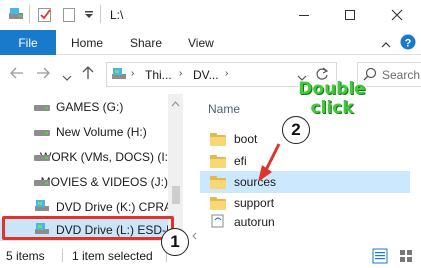 This screenshot has width=421, height=268. What do you see at coordinates (175, 103) in the screenshot?
I see `scroll-up-icon` at bounding box center [175, 103].